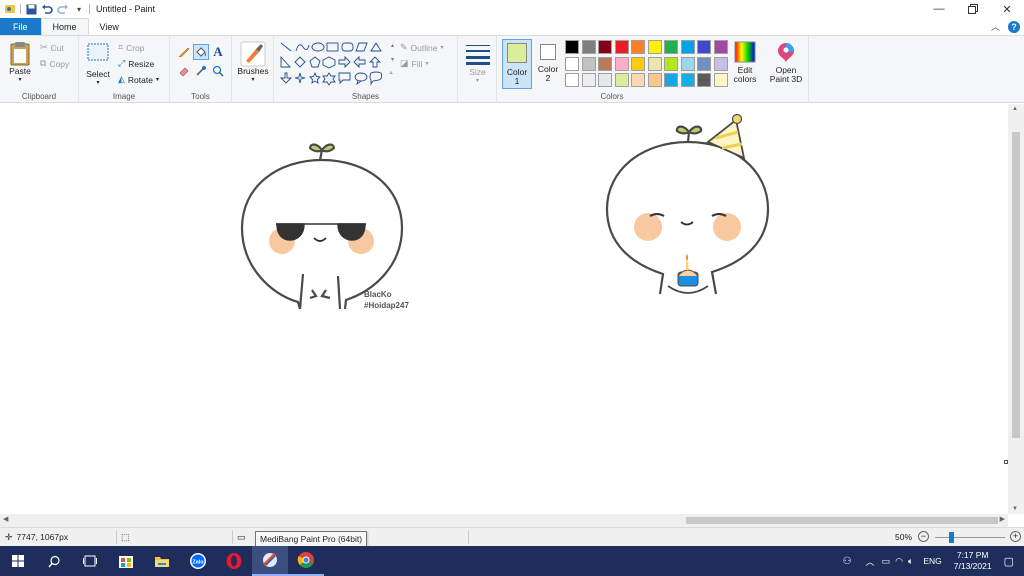 Image resolution: width=1024 pixels, height=576 pixels. What do you see at coordinates (392, 59) in the screenshot?
I see `shapes-scroll-down-icon: ▾` at bounding box center [392, 59].